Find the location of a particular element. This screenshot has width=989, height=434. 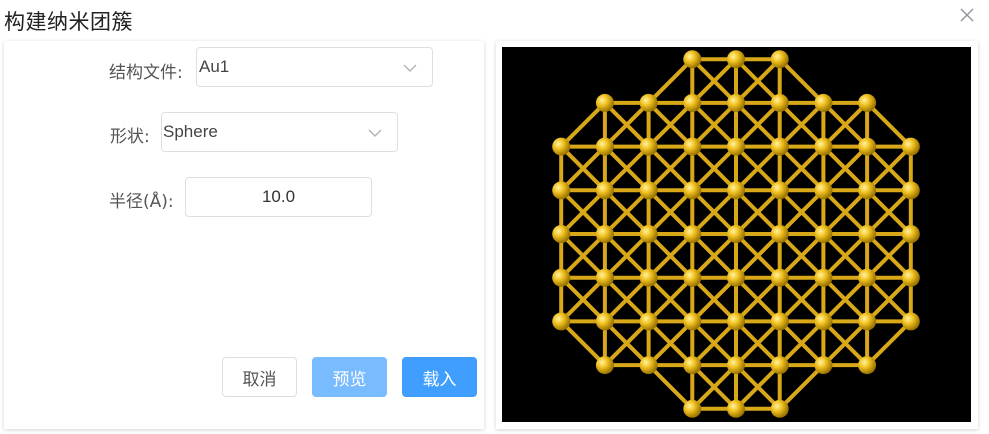

structure-file-select: Au1 is located at coordinates (314, 67).